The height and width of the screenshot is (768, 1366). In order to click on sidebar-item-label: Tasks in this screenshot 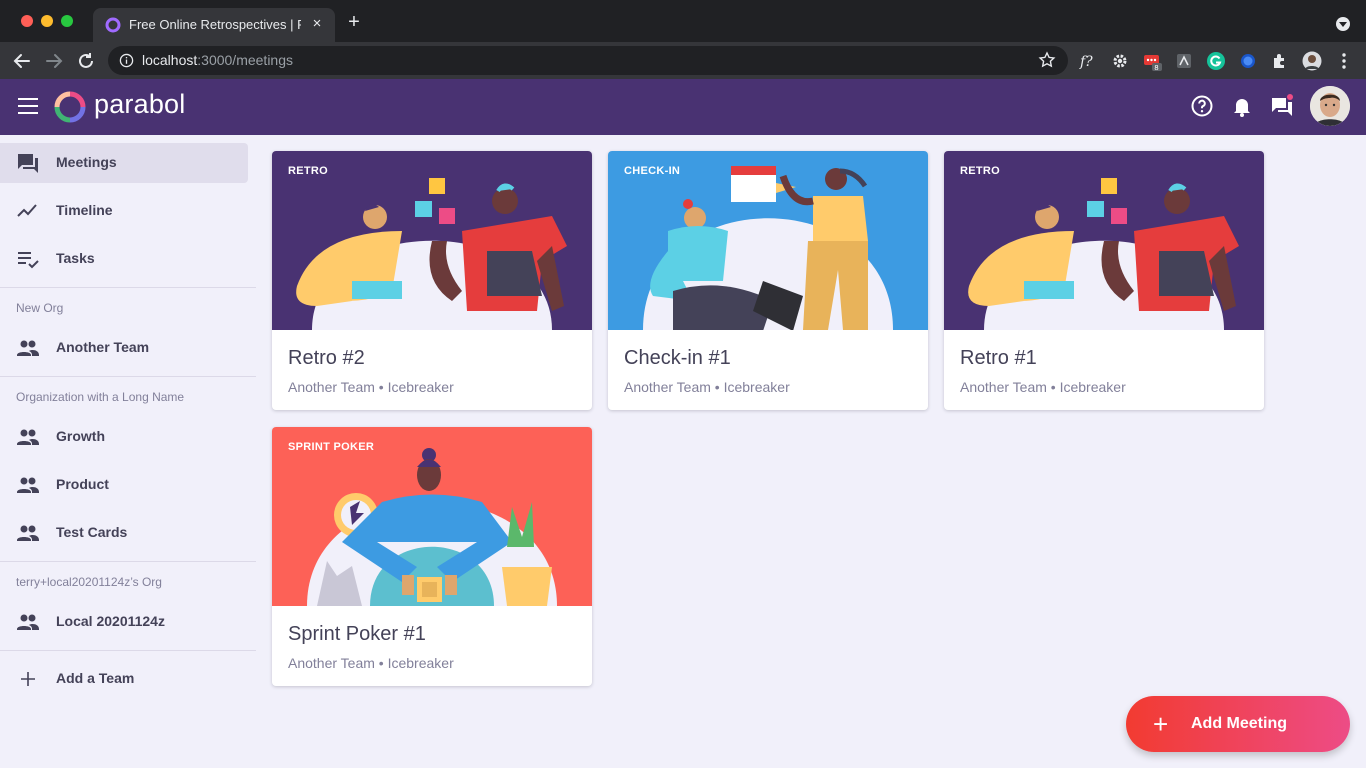, I will do `click(75, 258)`.